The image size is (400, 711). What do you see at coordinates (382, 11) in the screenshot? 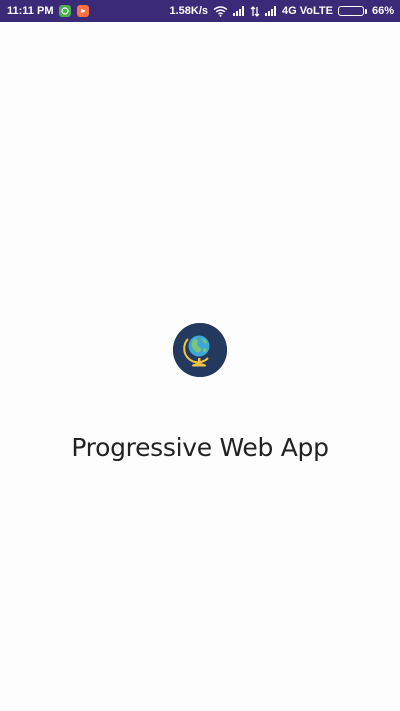
I see `battery-percent: 66%` at bounding box center [382, 11].